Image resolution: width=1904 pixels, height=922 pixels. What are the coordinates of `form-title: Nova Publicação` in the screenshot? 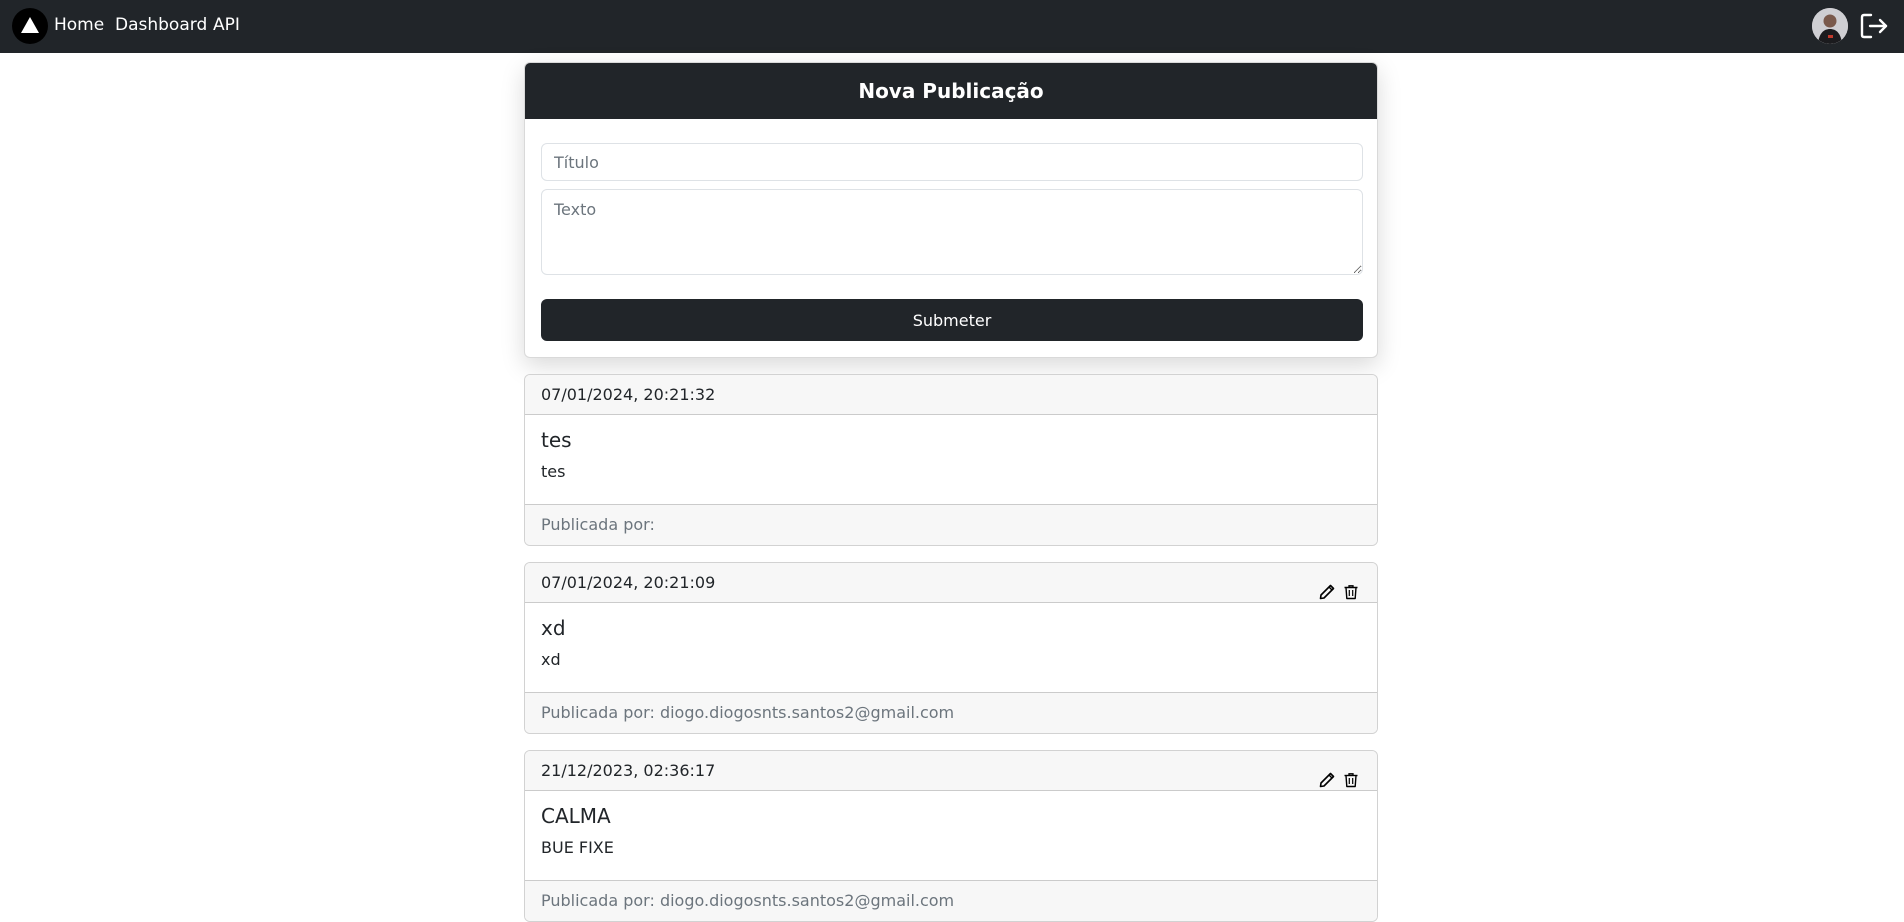 It's located at (951, 91).